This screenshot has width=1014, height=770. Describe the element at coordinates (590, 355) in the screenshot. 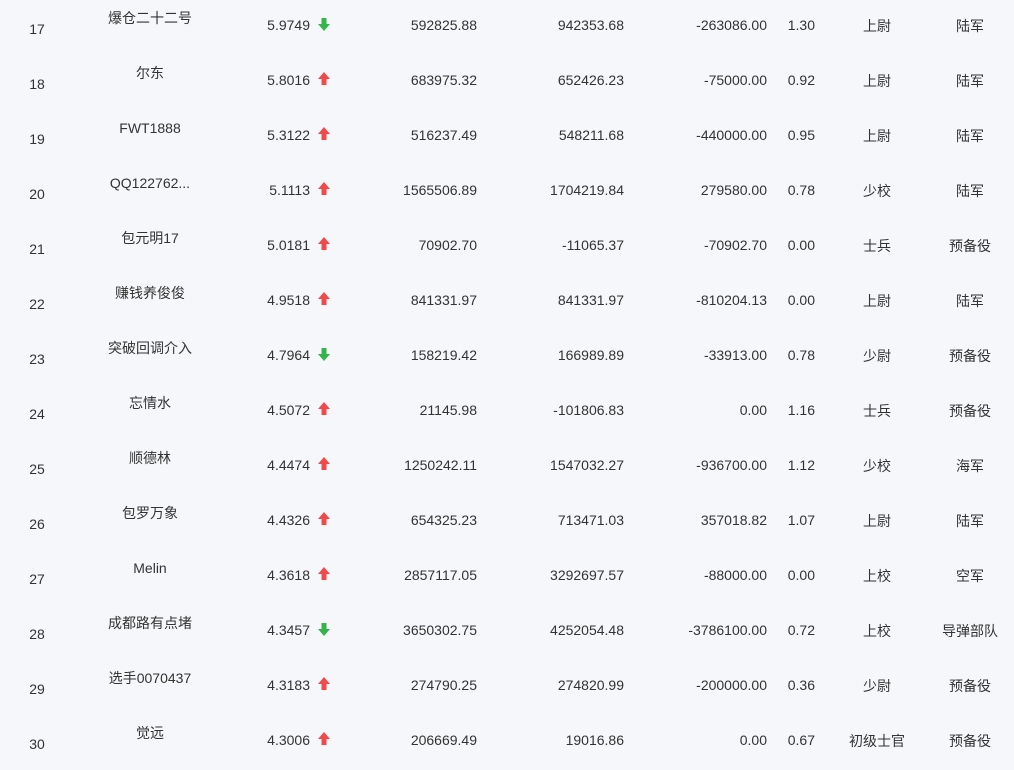

I see `value-b-cell: 166989.89` at that location.